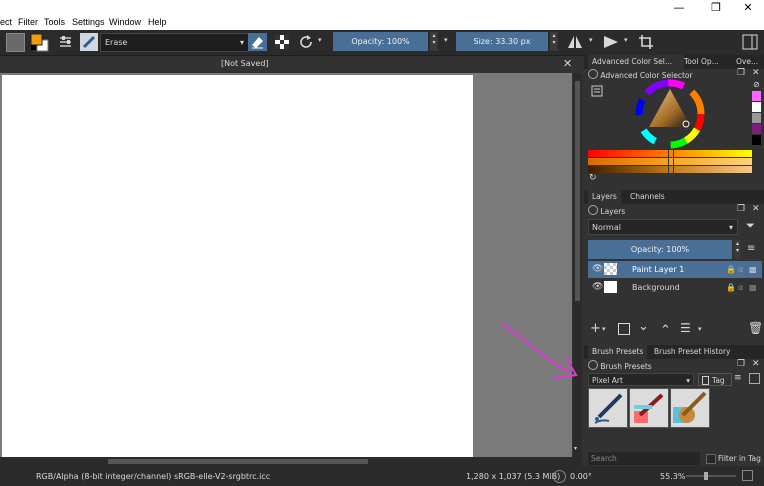  I want to click on layers-menu-icon: ≡, so click(751, 248).